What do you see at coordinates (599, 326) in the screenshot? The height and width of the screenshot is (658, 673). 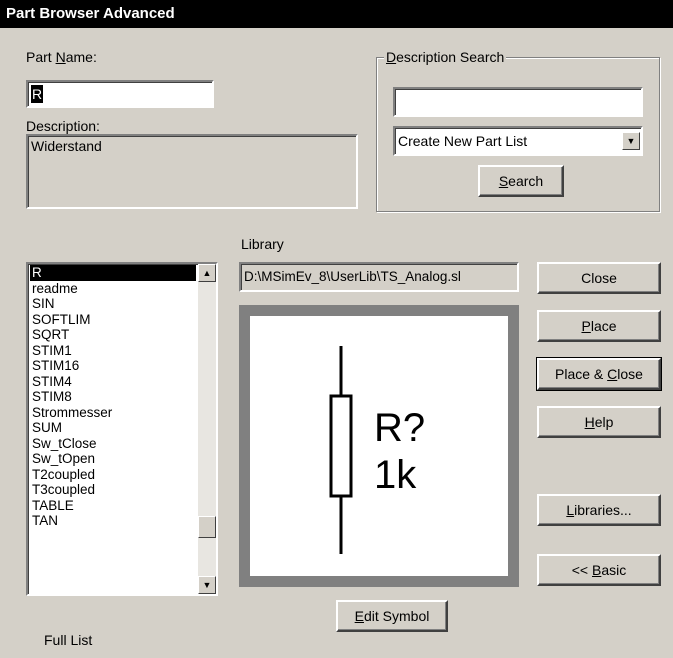 I see `place-button: Place` at bounding box center [599, 326].